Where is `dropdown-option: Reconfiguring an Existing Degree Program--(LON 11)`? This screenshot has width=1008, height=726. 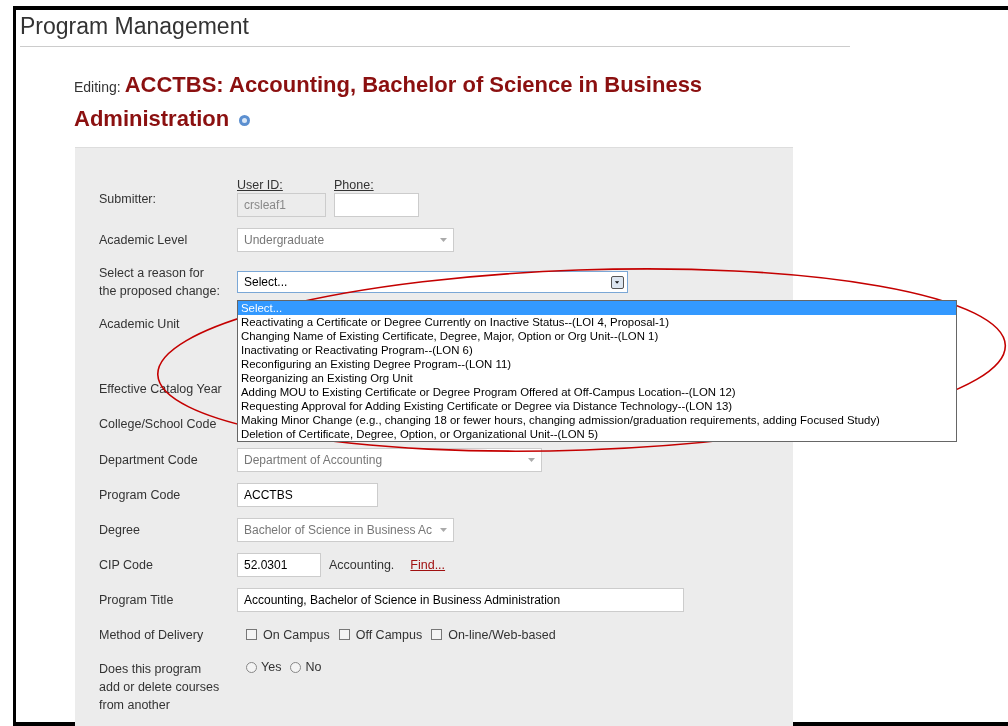 dropdown-option: Reconfiguring an Existing Degree Program--(LON 11) is located at coordinates (597, 364).